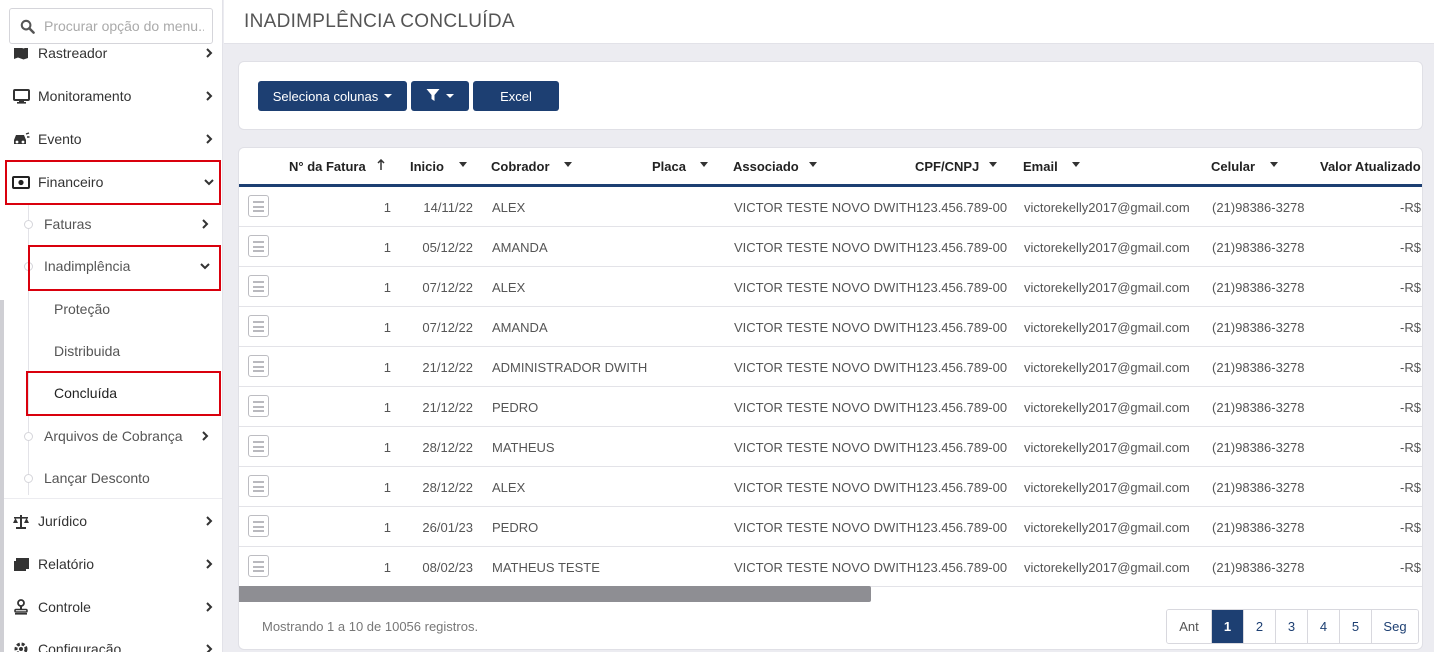  I want to click on col-placa-header: Placa, so click(669, 166).